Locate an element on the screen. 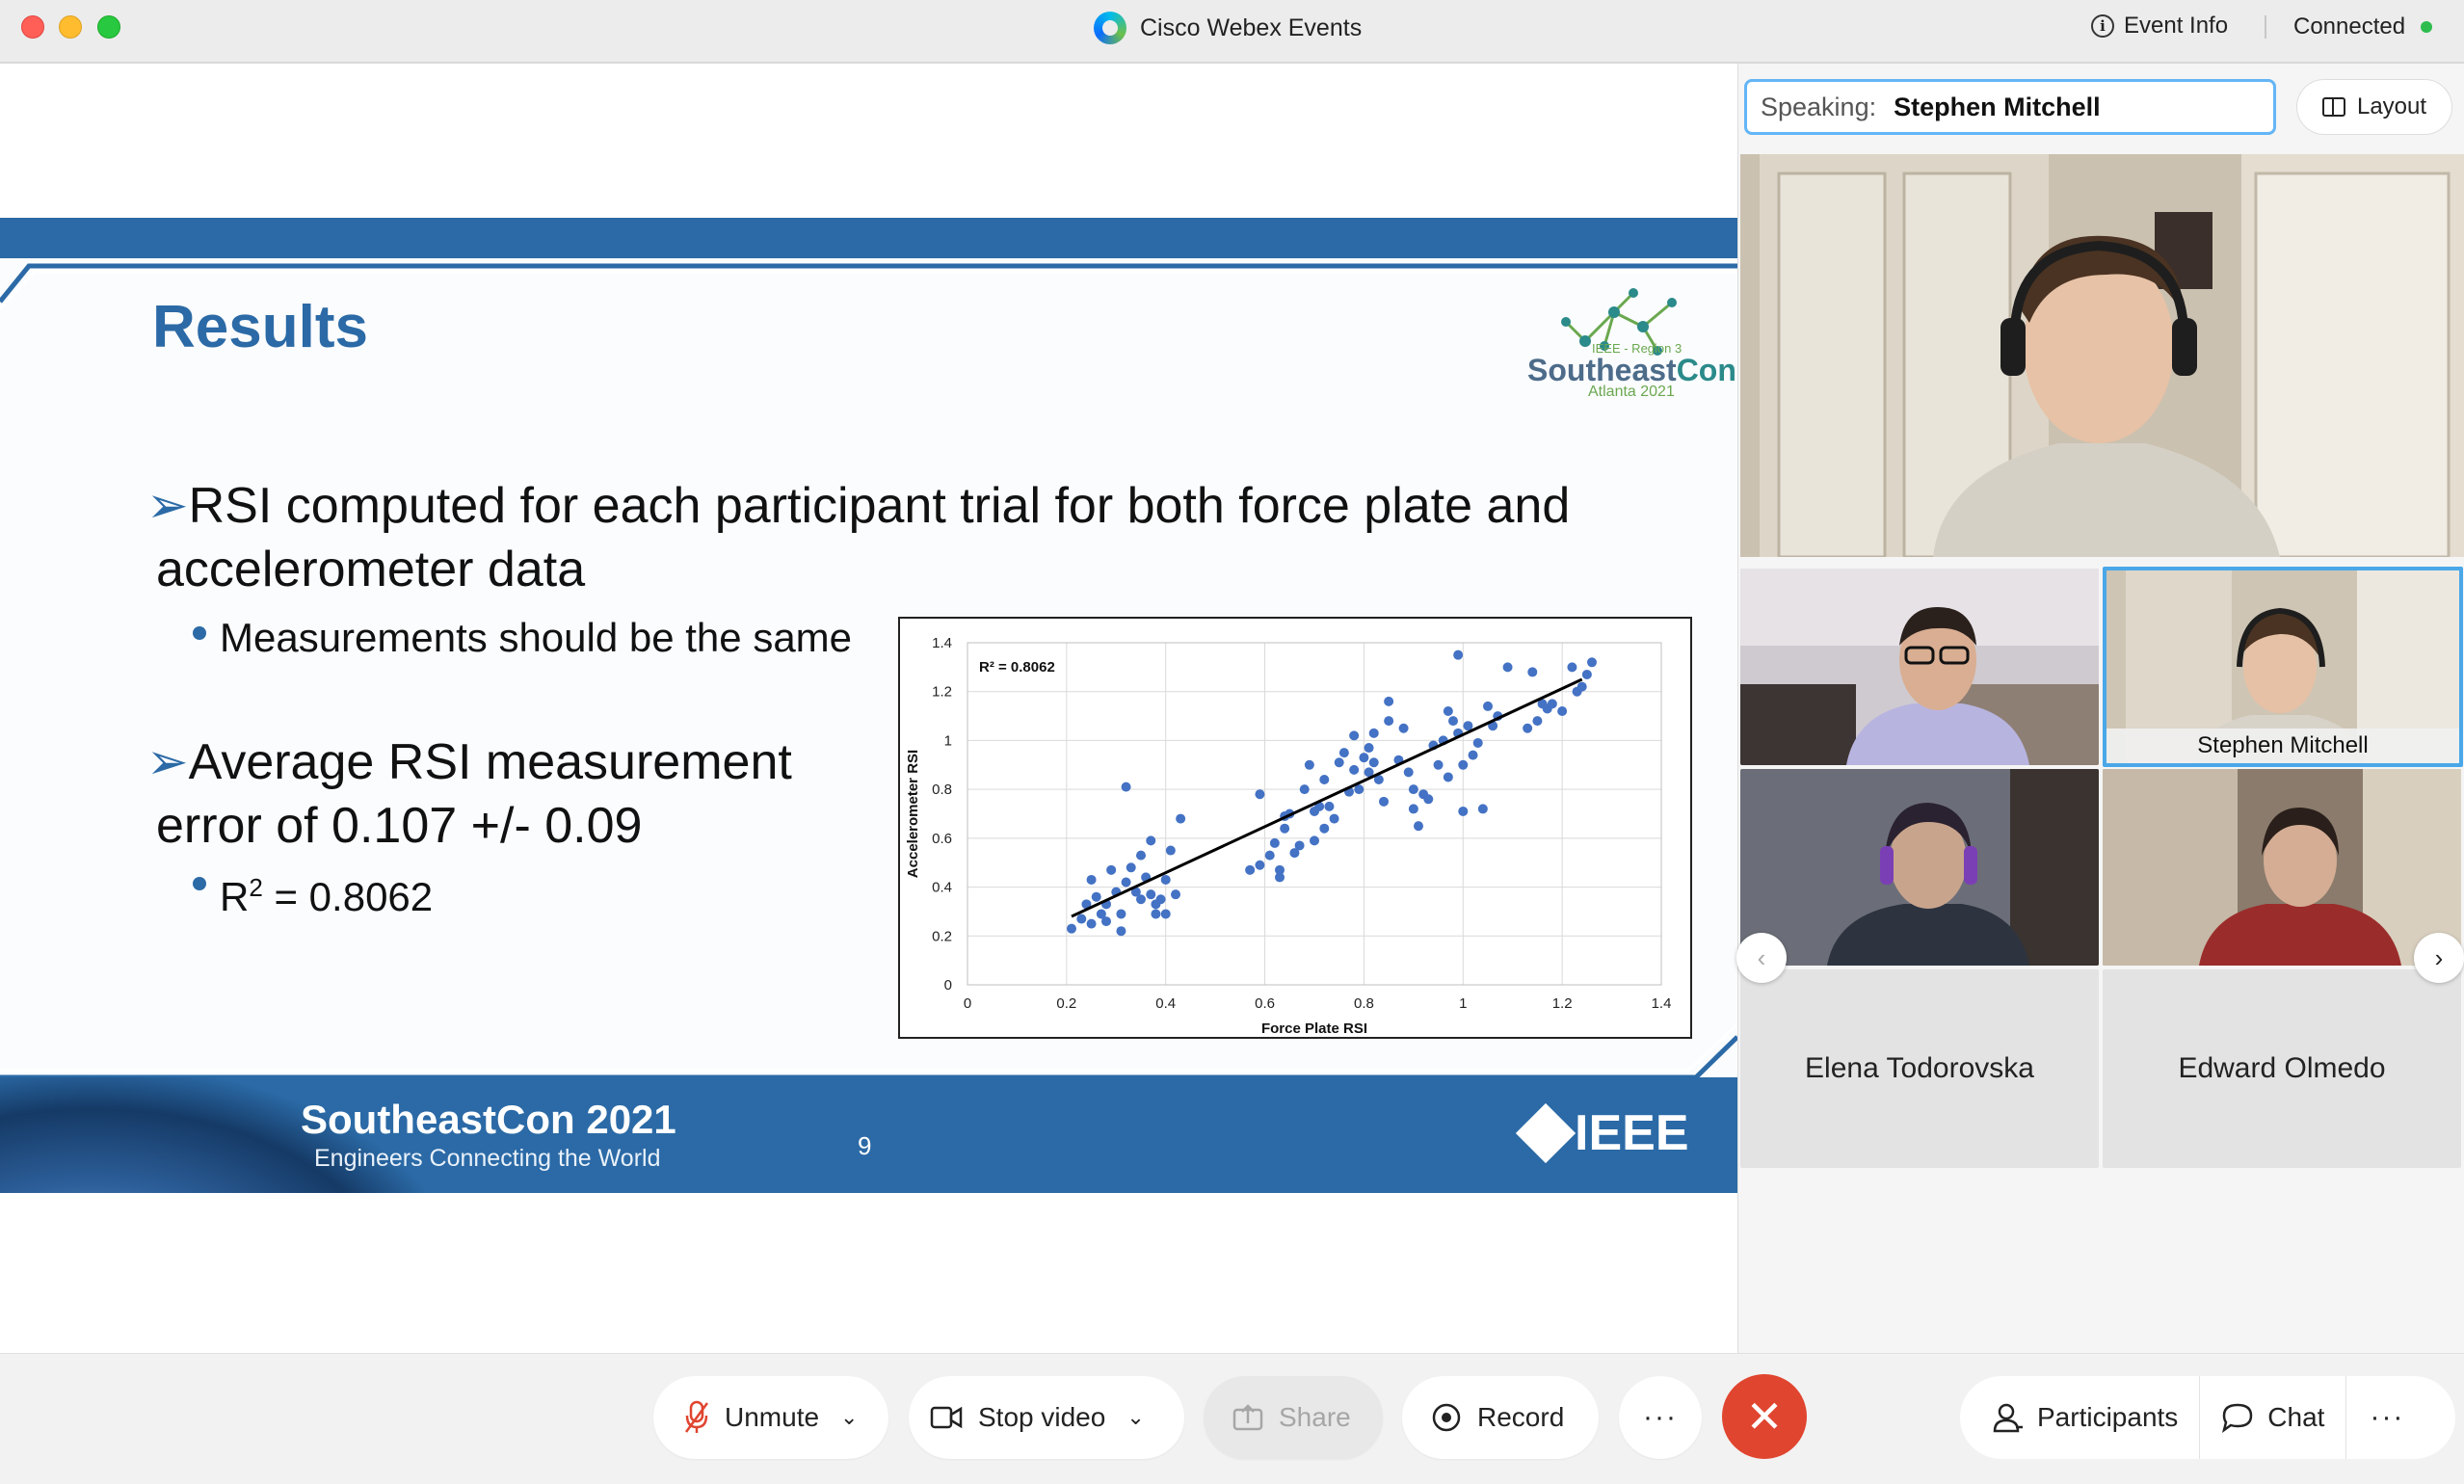 The width and height of the screenshot is (2464, 1484). leave-meeting-button: ✕ is located at coordinates (1764, 1416).